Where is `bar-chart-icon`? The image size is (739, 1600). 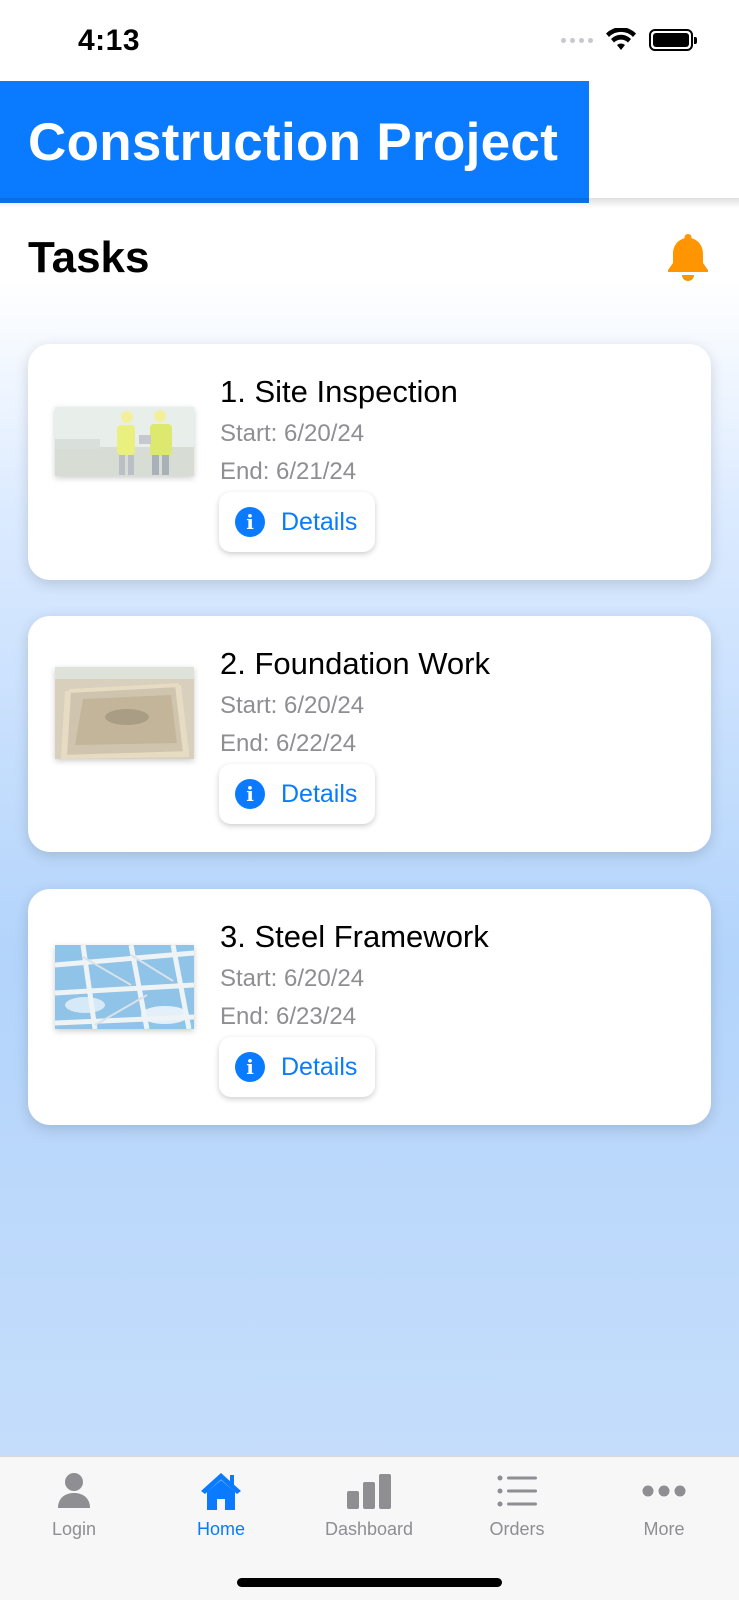 bar-chart-icon is located at coordinates (369, 1491).